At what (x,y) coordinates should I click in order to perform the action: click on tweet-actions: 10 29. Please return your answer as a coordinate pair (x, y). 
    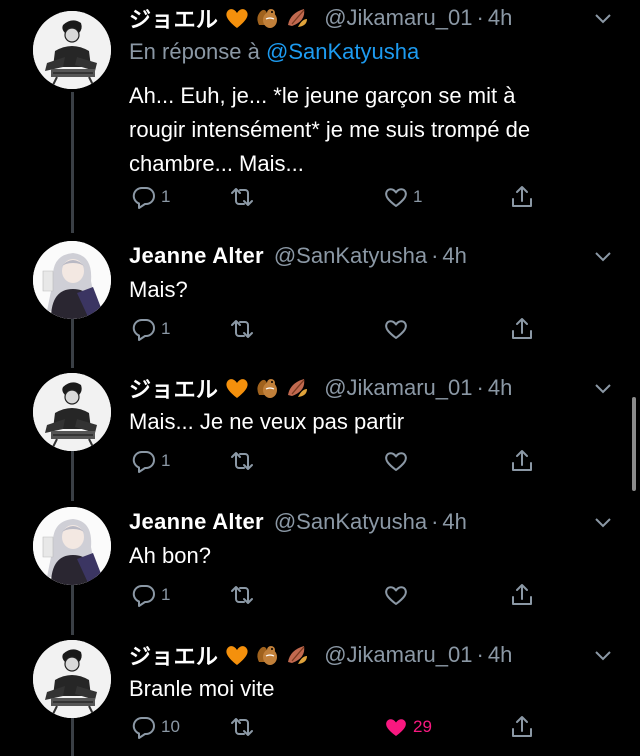
    Looking at the image, I should click on (339, 729).